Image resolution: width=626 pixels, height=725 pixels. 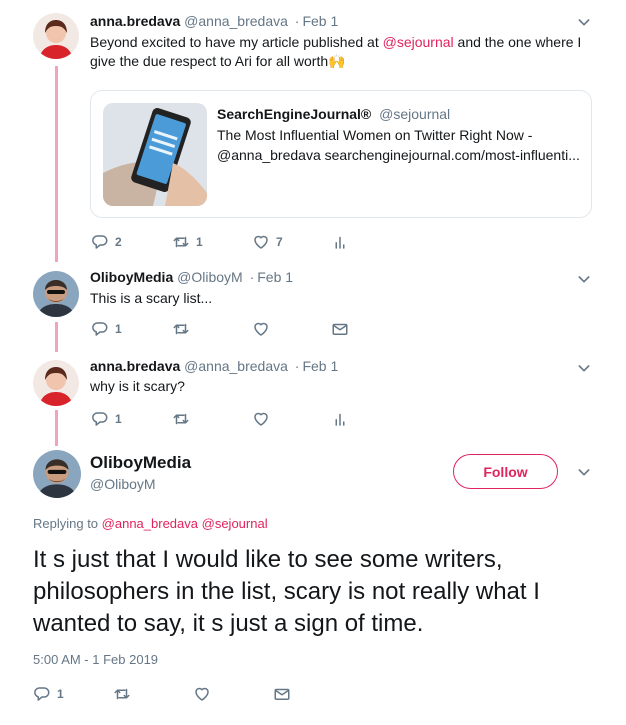 What do you see at coordinates (199, 242) in the screenshot?
I see `retweet-count: 1` at bounding box center [199, 242].